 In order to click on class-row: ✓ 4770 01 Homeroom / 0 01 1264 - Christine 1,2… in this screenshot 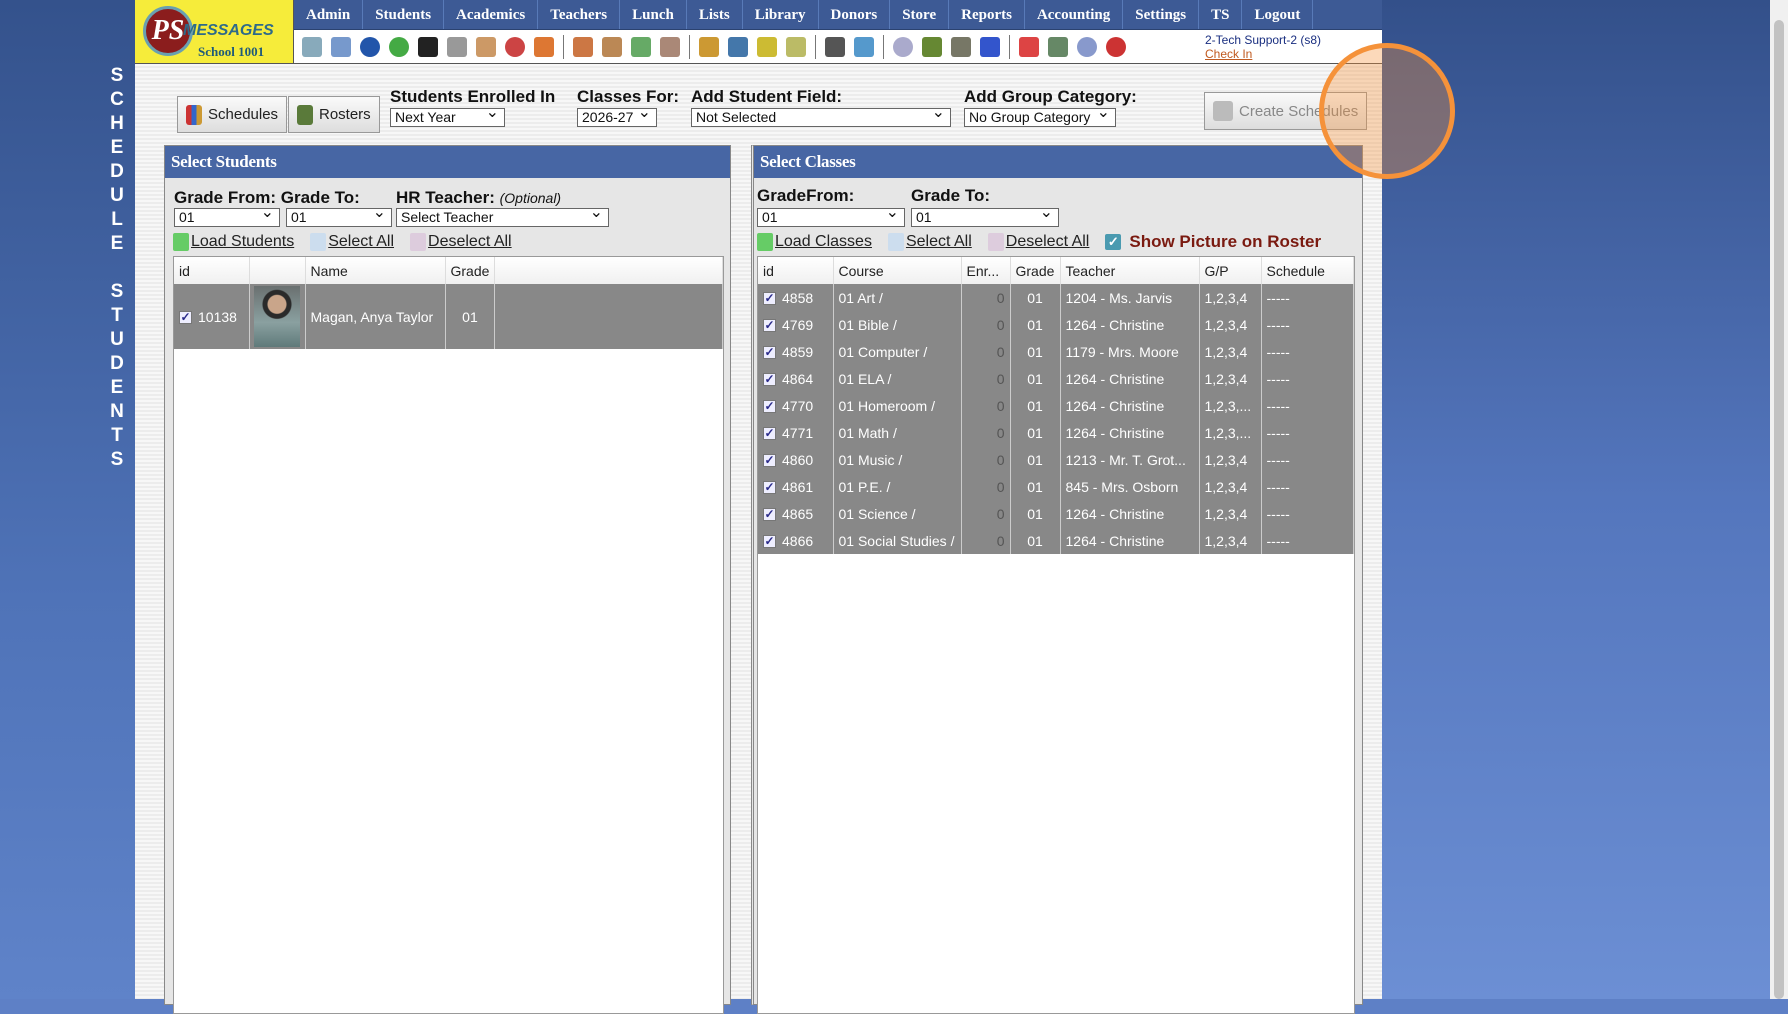, I will do `click(1056, 405)`.